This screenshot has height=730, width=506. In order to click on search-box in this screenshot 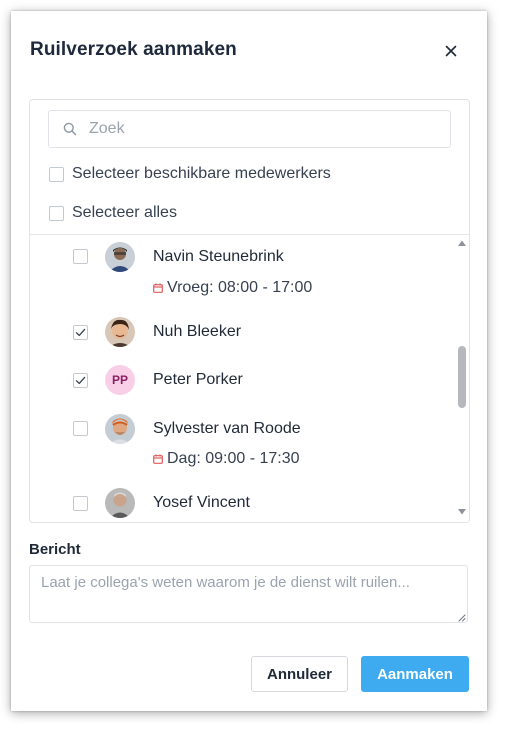, I will do `click(249, 129)`.